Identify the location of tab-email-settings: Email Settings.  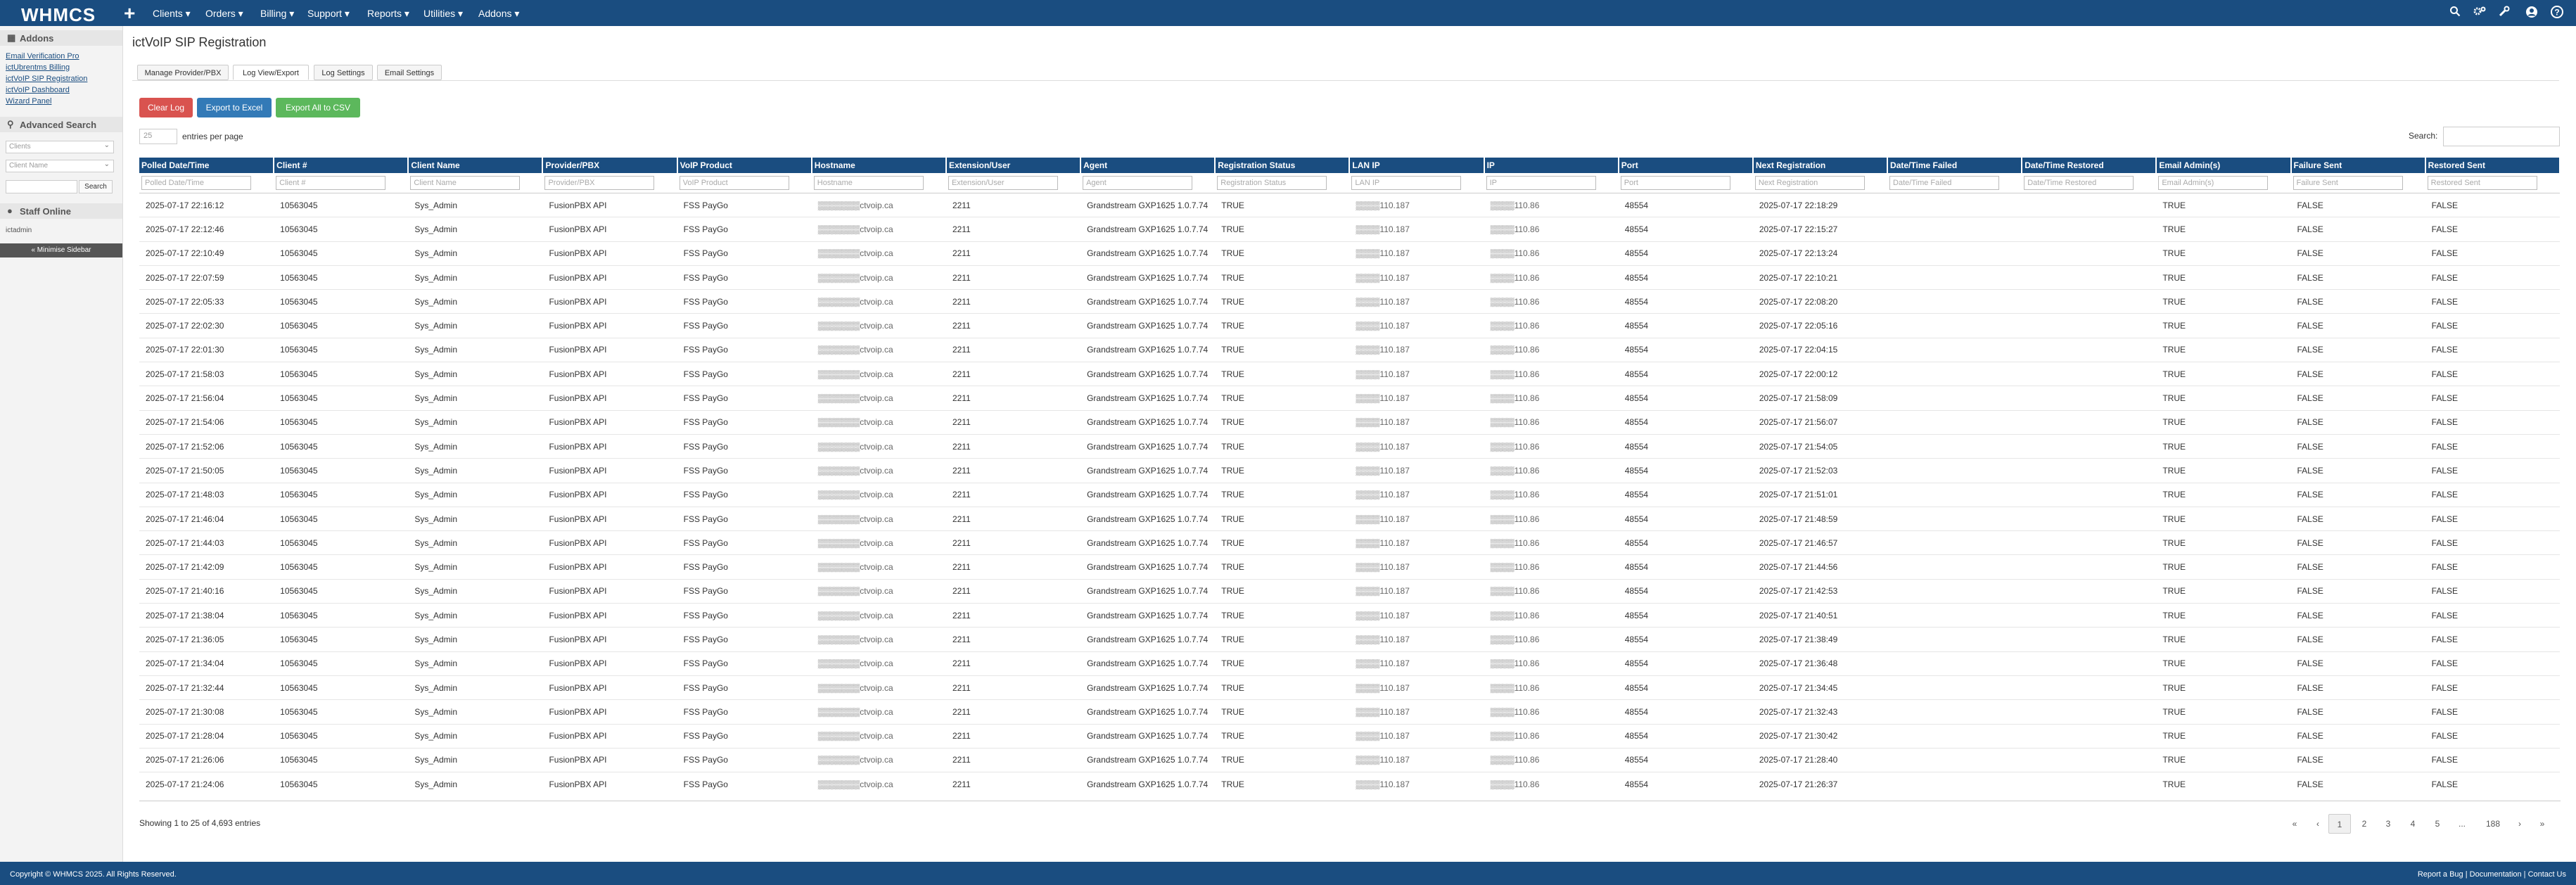
(409, 72).